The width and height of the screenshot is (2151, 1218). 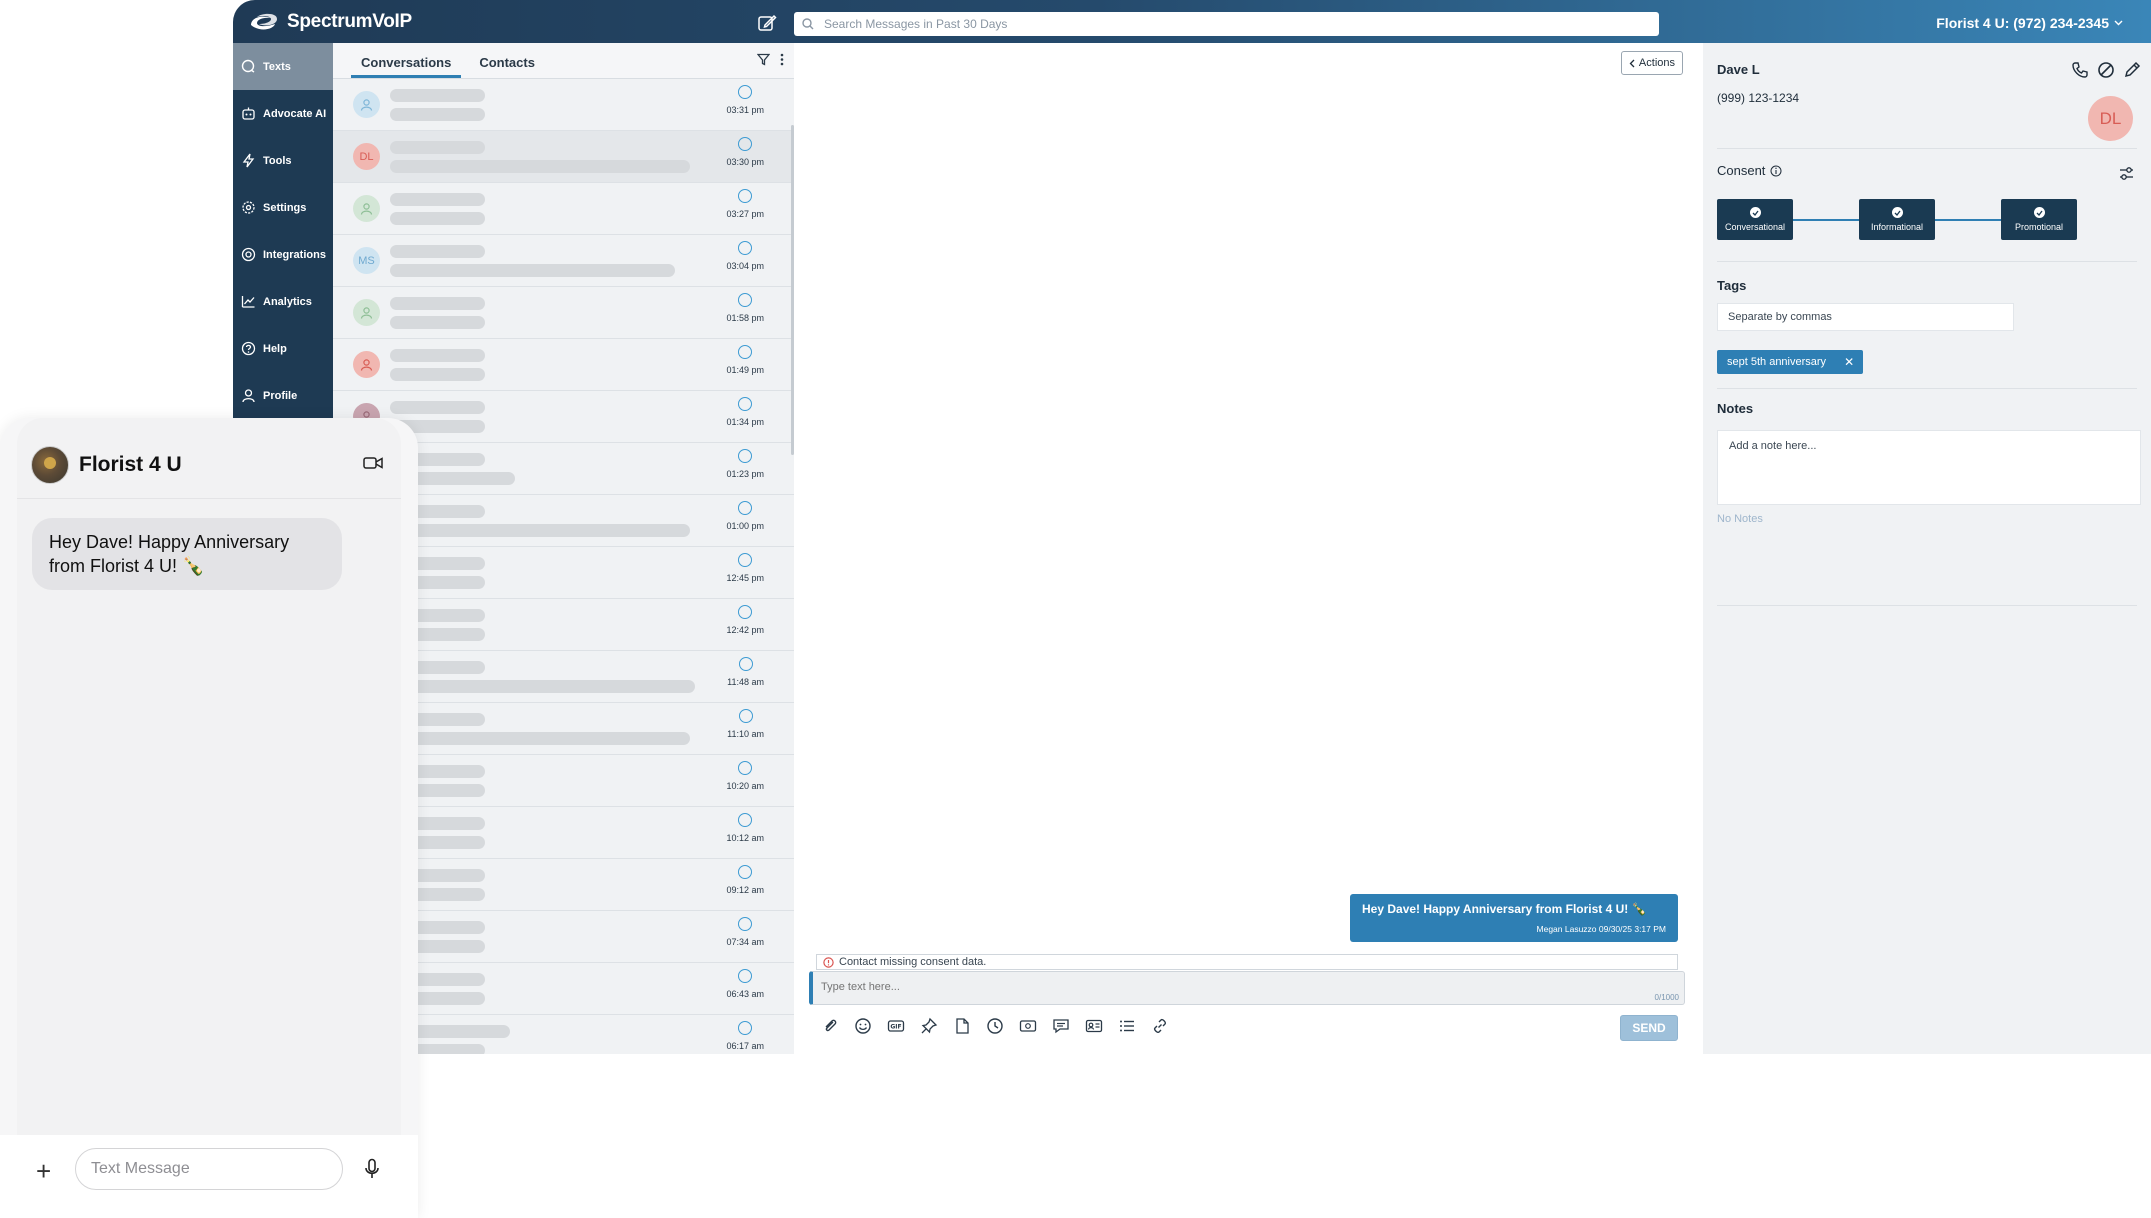 I want to click on sidebar-item-tools: Tools, so click(x=283, y=160).